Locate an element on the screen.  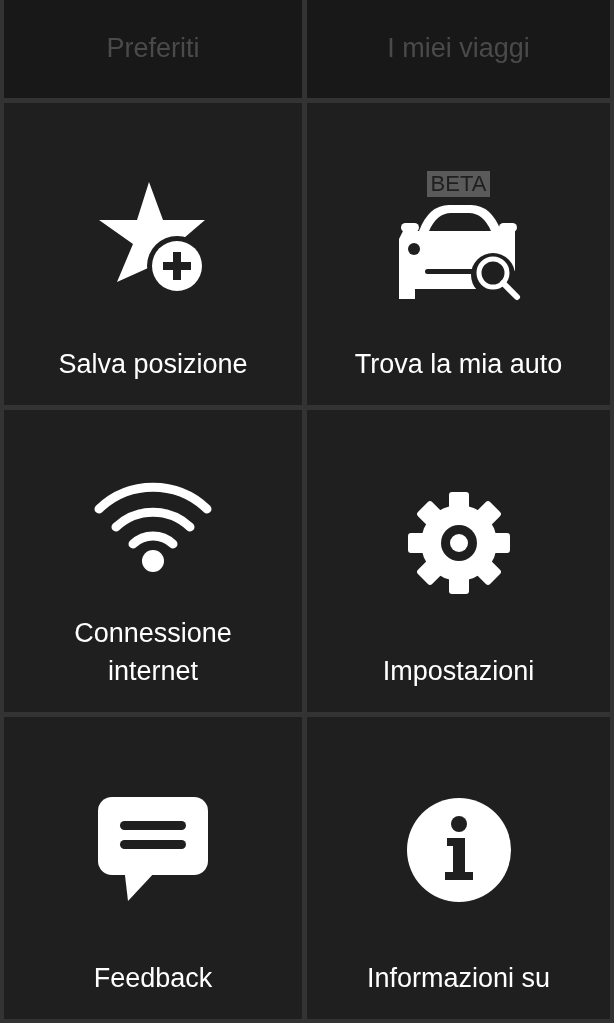
menu-tile: Feedback is located at coordinates (153, 868).